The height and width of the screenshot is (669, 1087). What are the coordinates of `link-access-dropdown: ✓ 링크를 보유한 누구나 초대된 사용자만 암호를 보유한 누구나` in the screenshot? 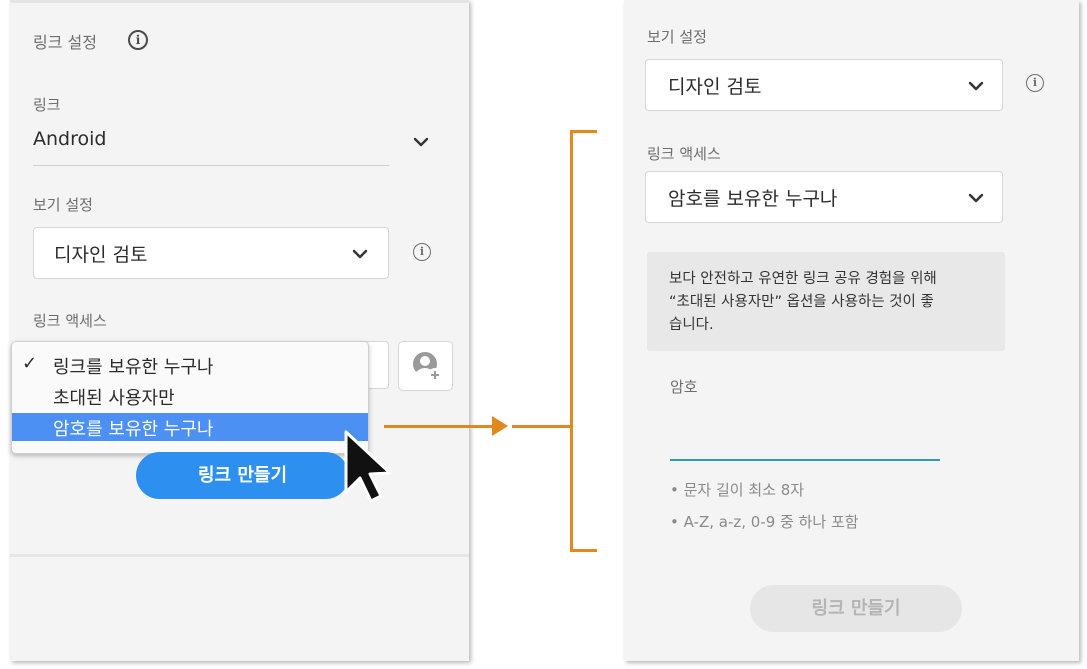 It's located at (190, 397).